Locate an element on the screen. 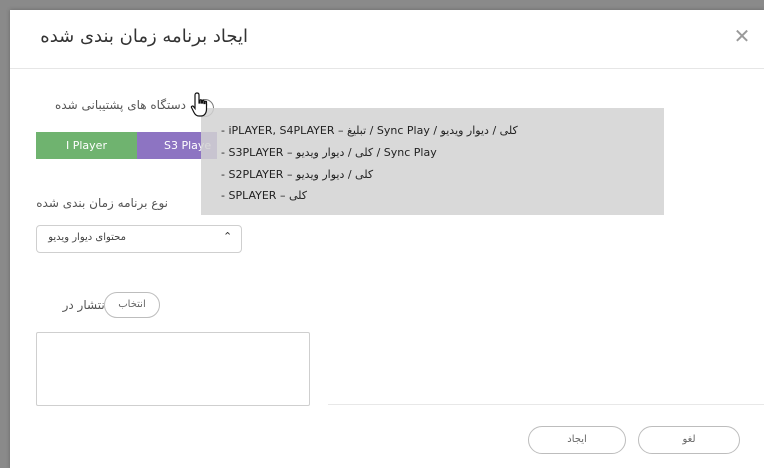  schedule-type-dropdown: محتوای دیوار ویدیو ⌃ is located at coordinates (139, 239).